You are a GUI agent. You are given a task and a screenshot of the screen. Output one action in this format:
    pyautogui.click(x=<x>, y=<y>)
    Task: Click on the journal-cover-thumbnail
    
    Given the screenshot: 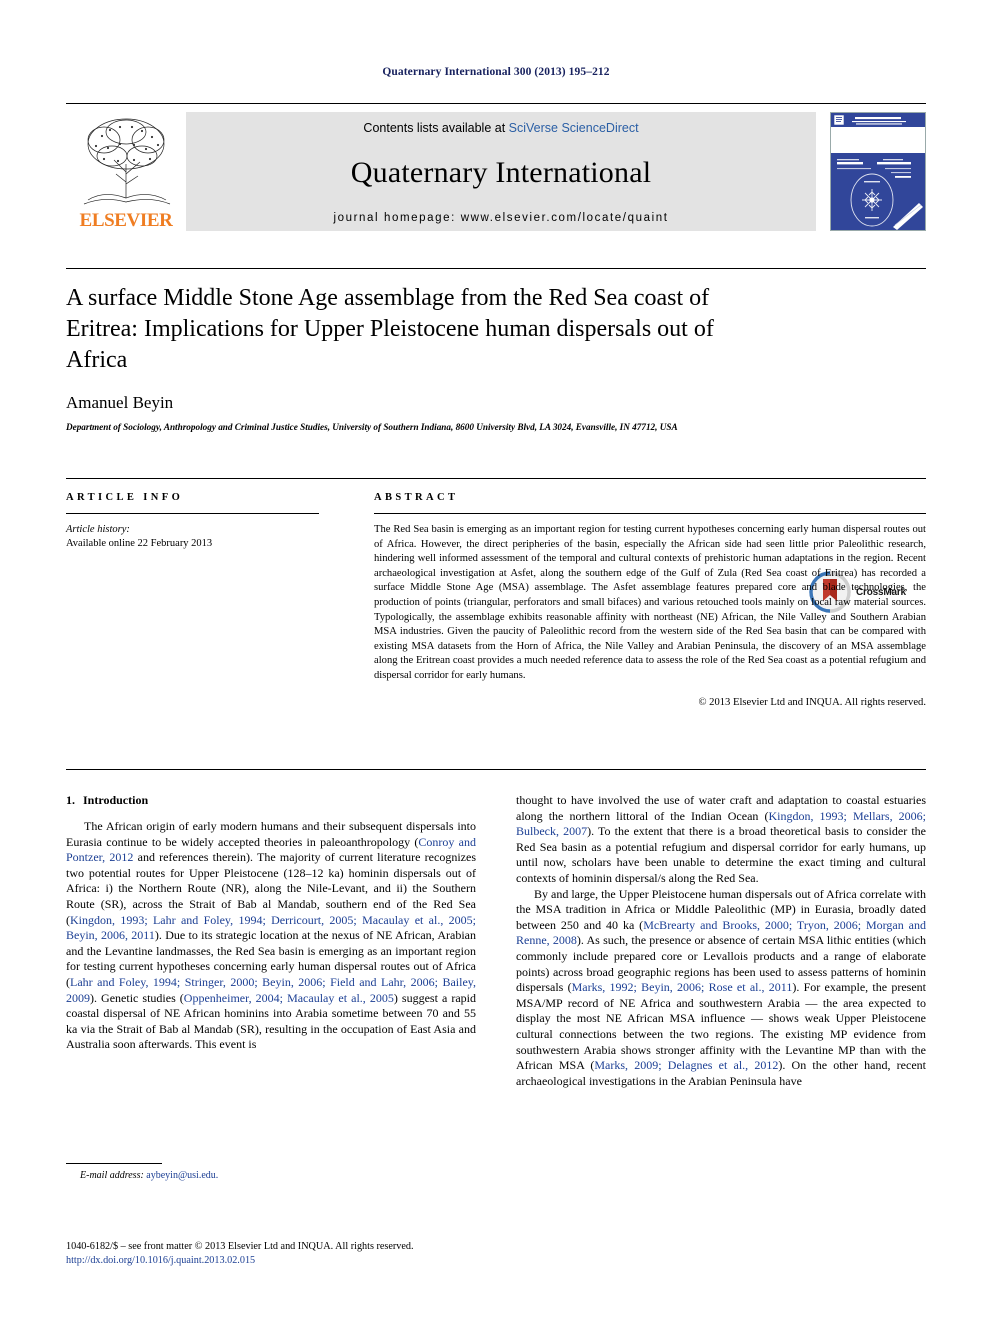 What is the action you would take?
    pyautogui.click(x=878, y=171)
    